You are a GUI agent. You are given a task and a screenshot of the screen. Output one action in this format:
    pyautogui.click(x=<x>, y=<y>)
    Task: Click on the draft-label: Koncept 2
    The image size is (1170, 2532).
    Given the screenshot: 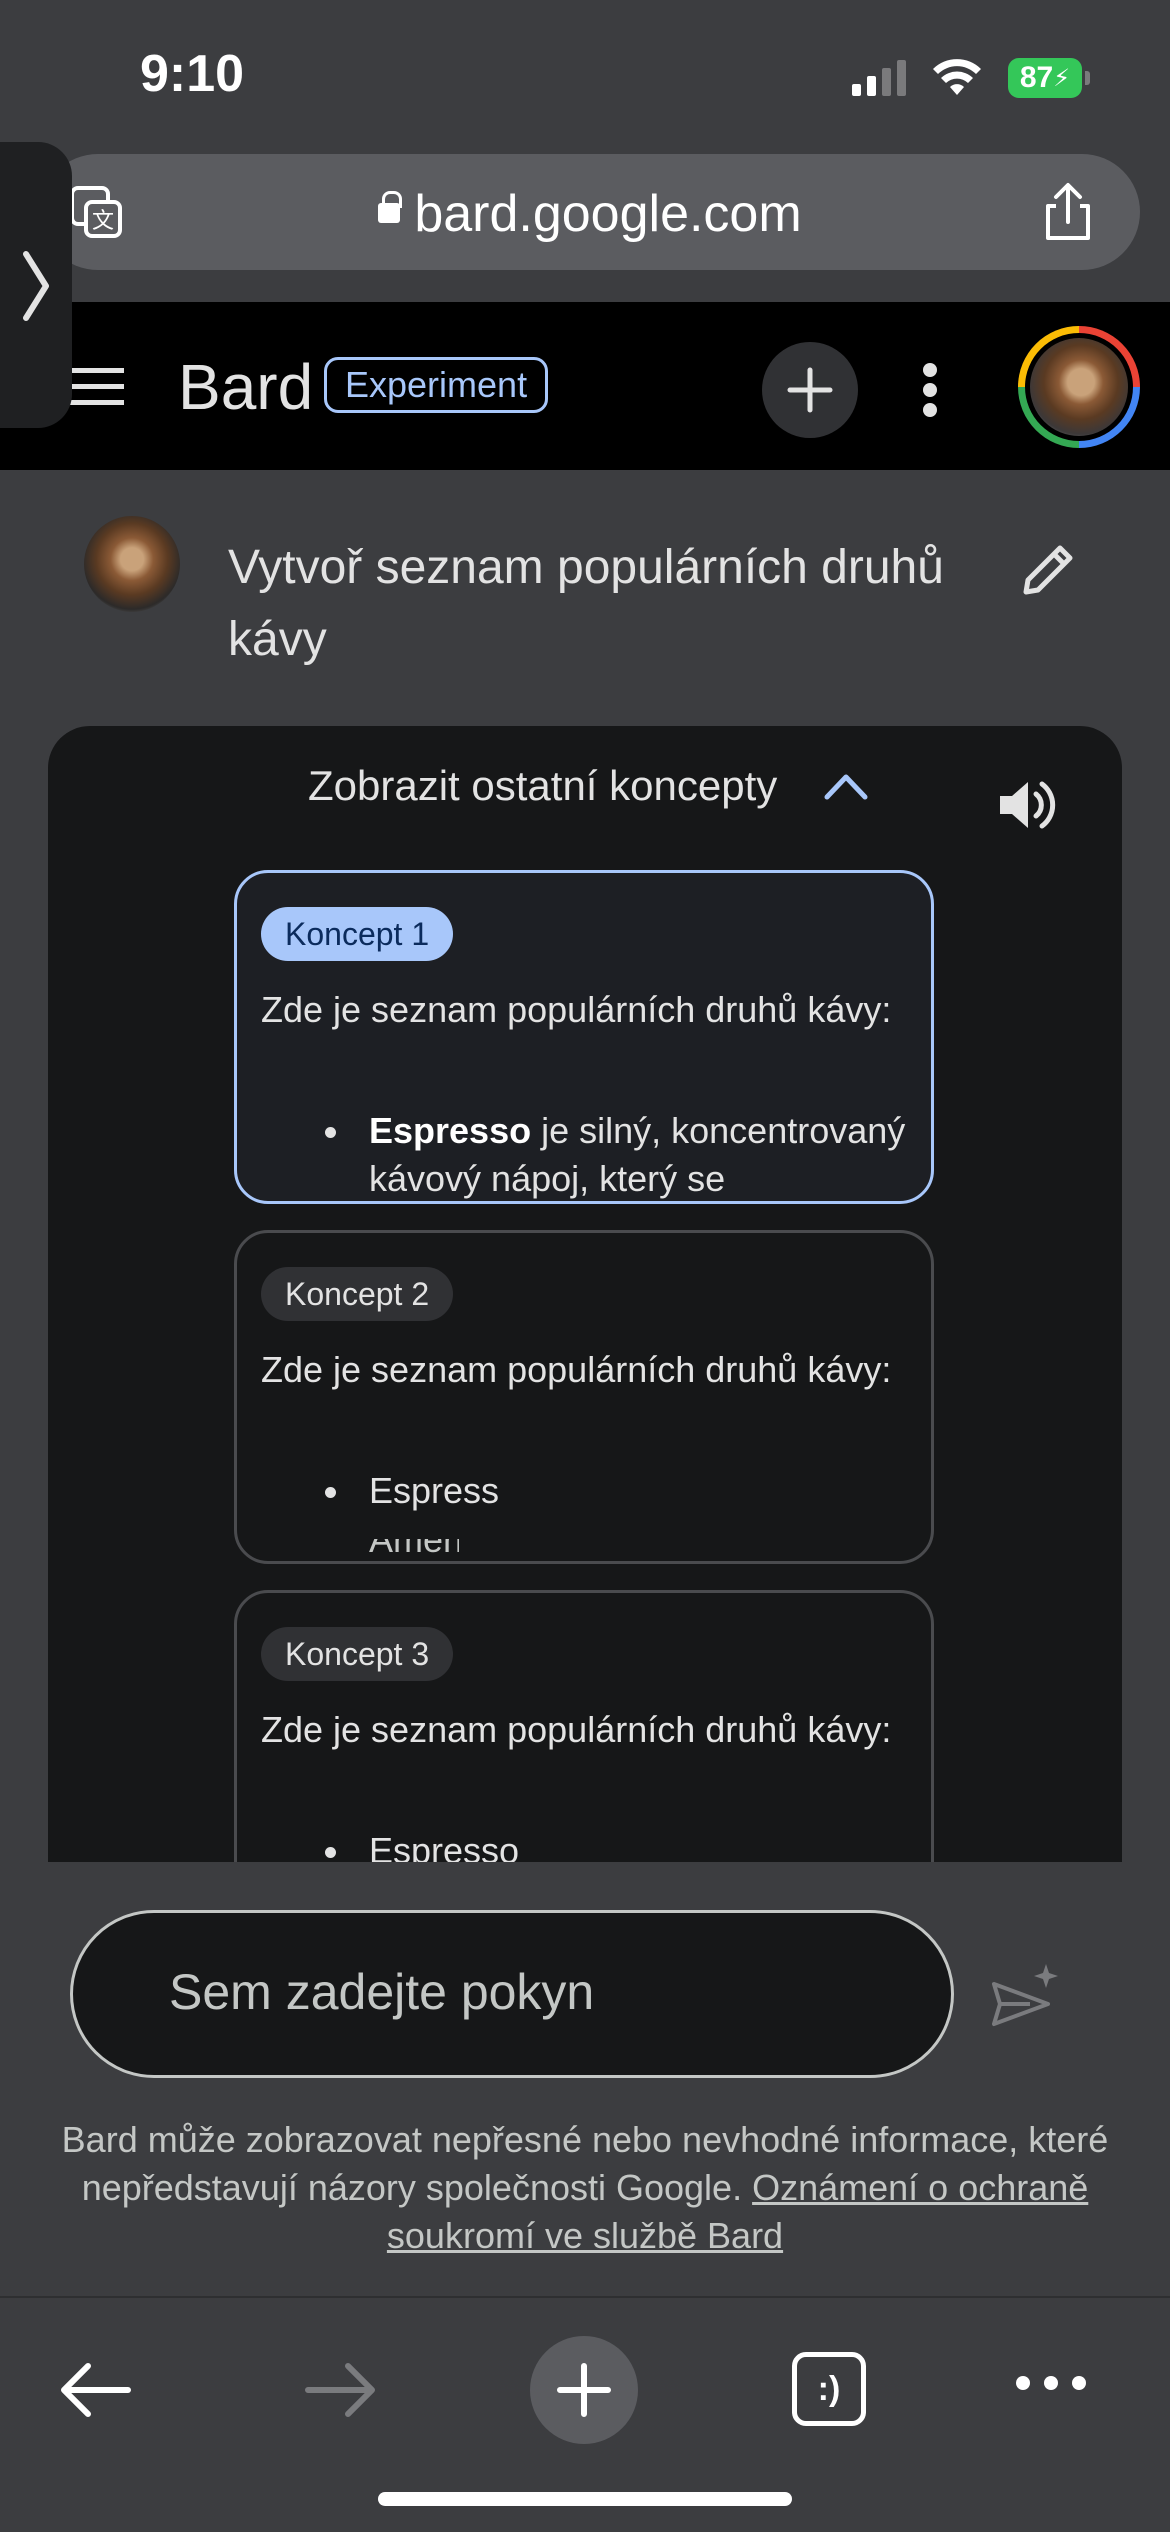 What is the action you would take?
    pyautogui.click(x=357, y=1294)
    